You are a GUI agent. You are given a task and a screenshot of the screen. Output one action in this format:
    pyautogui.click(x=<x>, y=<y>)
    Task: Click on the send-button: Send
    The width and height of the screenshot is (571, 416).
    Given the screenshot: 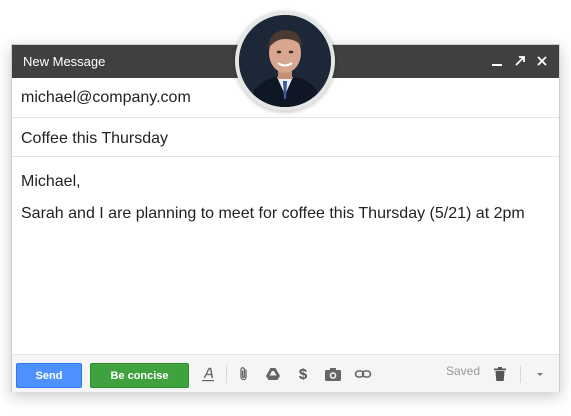 What is the action you would take?
    pyautogui.click(x=49, y=375)
    